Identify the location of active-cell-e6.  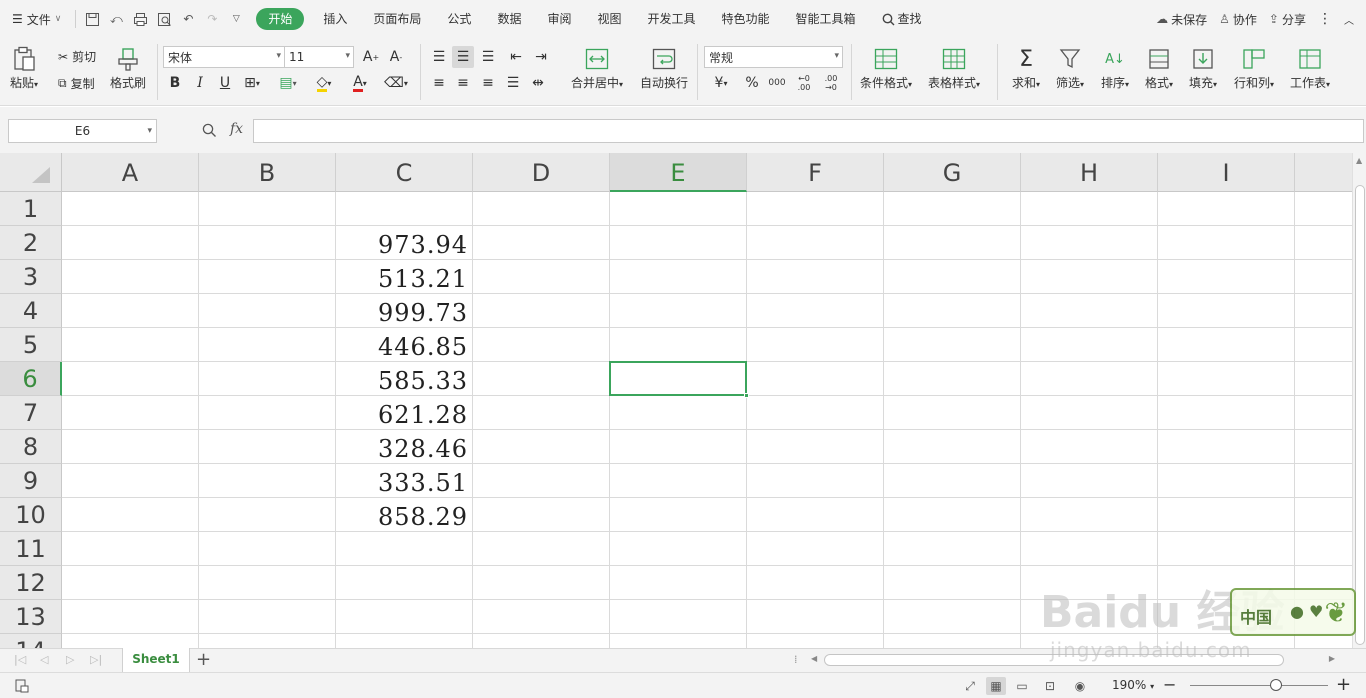
(679, 379).